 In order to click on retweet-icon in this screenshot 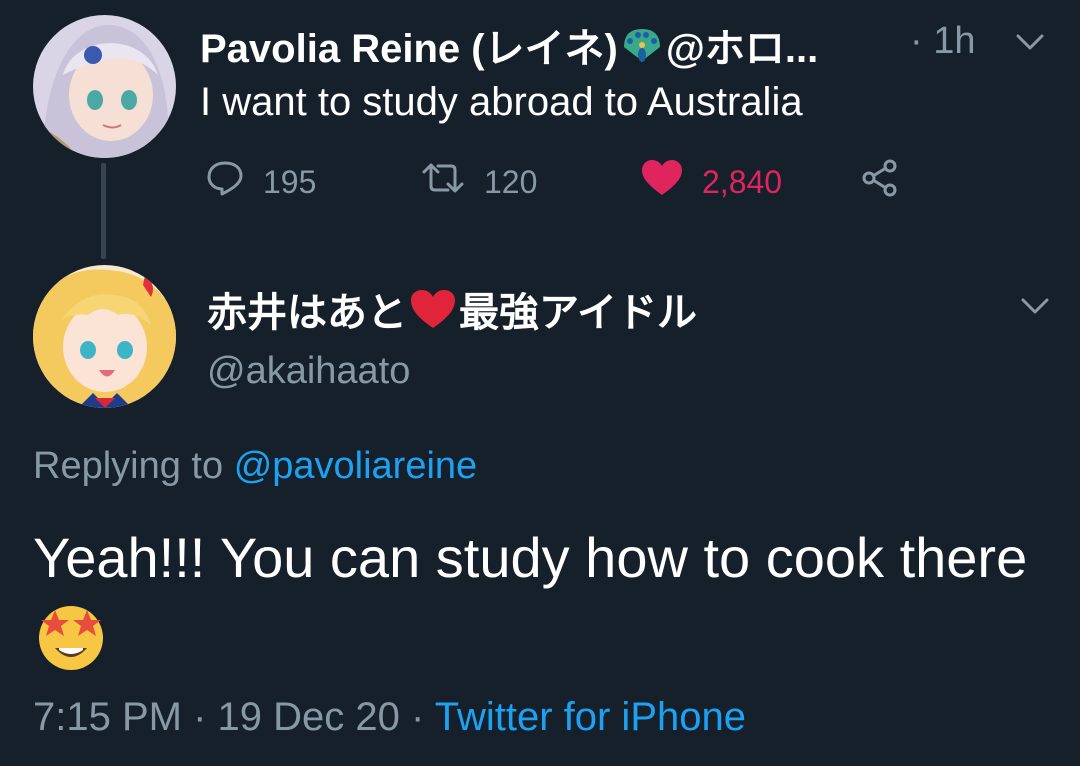, I will do `click(443, 182)`.